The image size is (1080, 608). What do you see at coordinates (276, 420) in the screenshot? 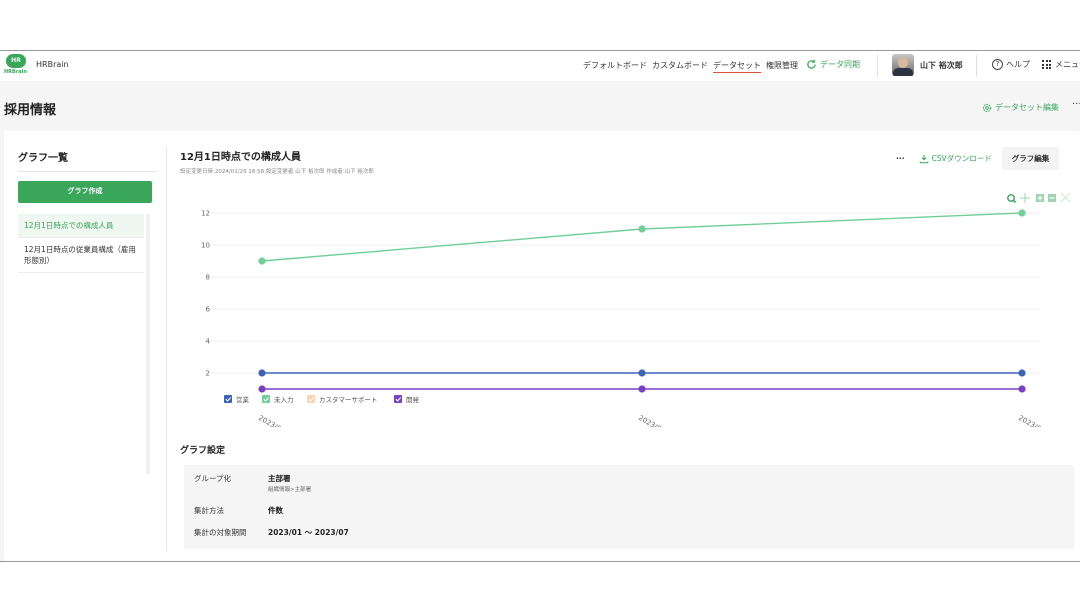
I see `x-tick-label: 2023/01/01` at bounding box center [276, 420].